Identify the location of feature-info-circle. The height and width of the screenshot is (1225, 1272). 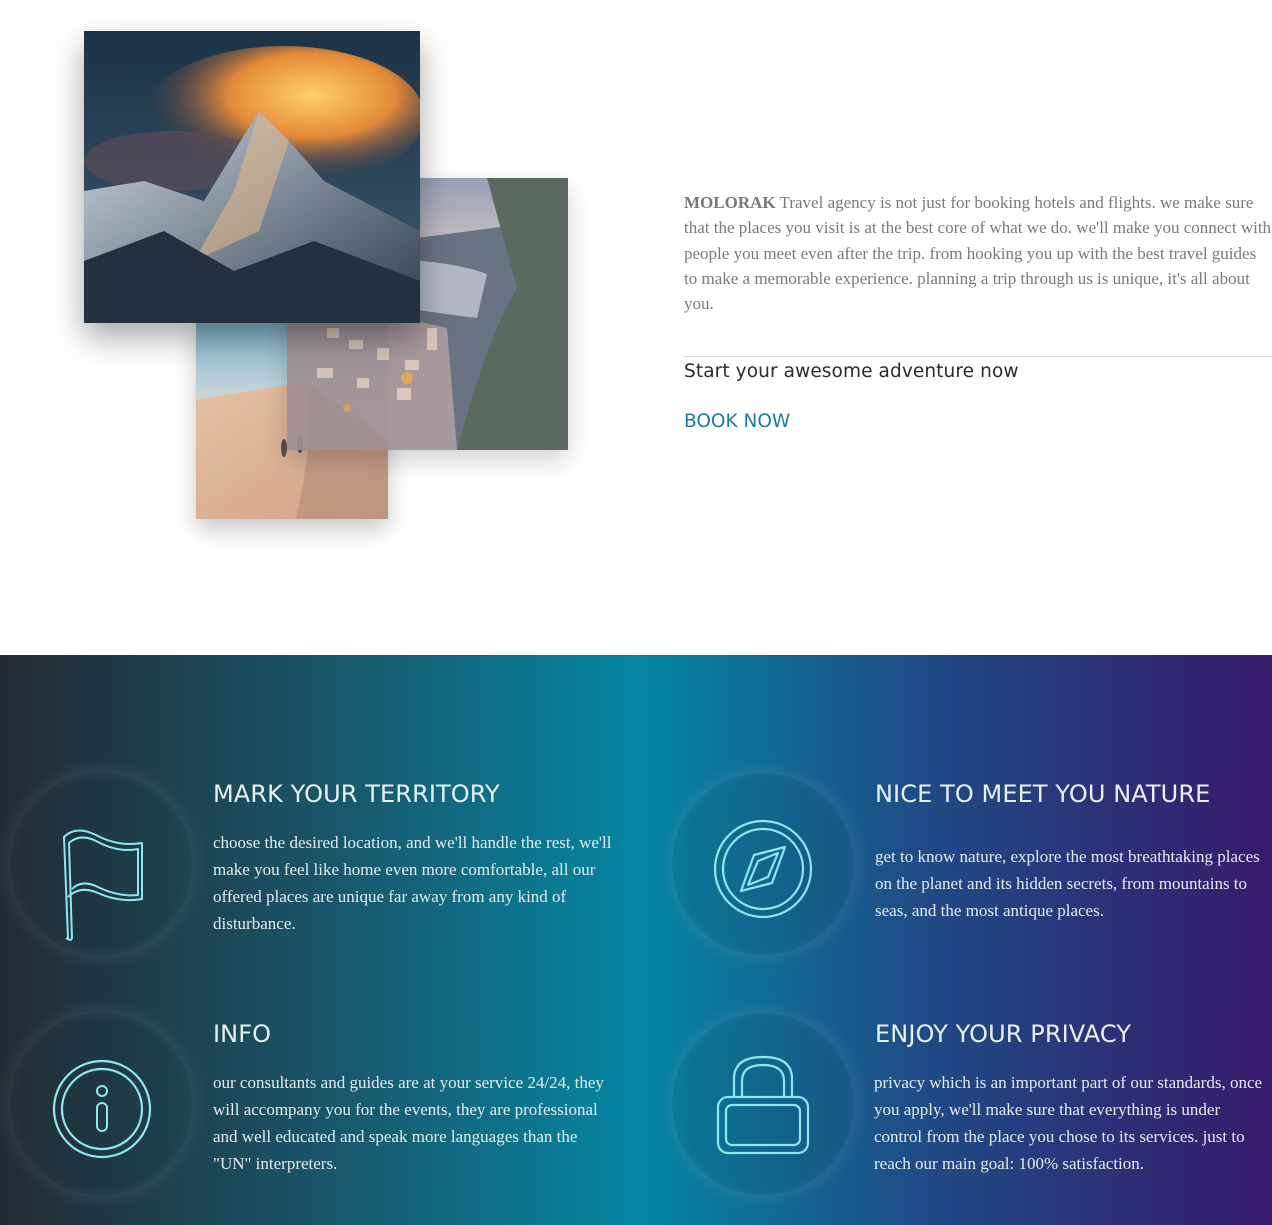
(101, 1104).